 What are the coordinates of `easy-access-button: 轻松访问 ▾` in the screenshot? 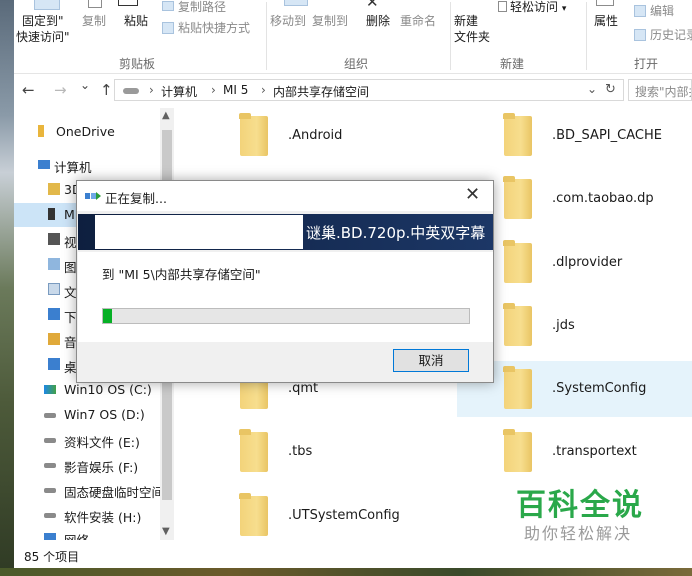 It's located at (538, 8).